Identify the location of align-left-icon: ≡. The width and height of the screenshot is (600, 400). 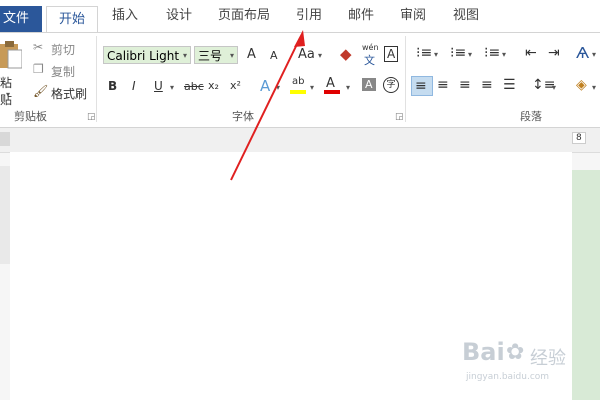
(421, 86).